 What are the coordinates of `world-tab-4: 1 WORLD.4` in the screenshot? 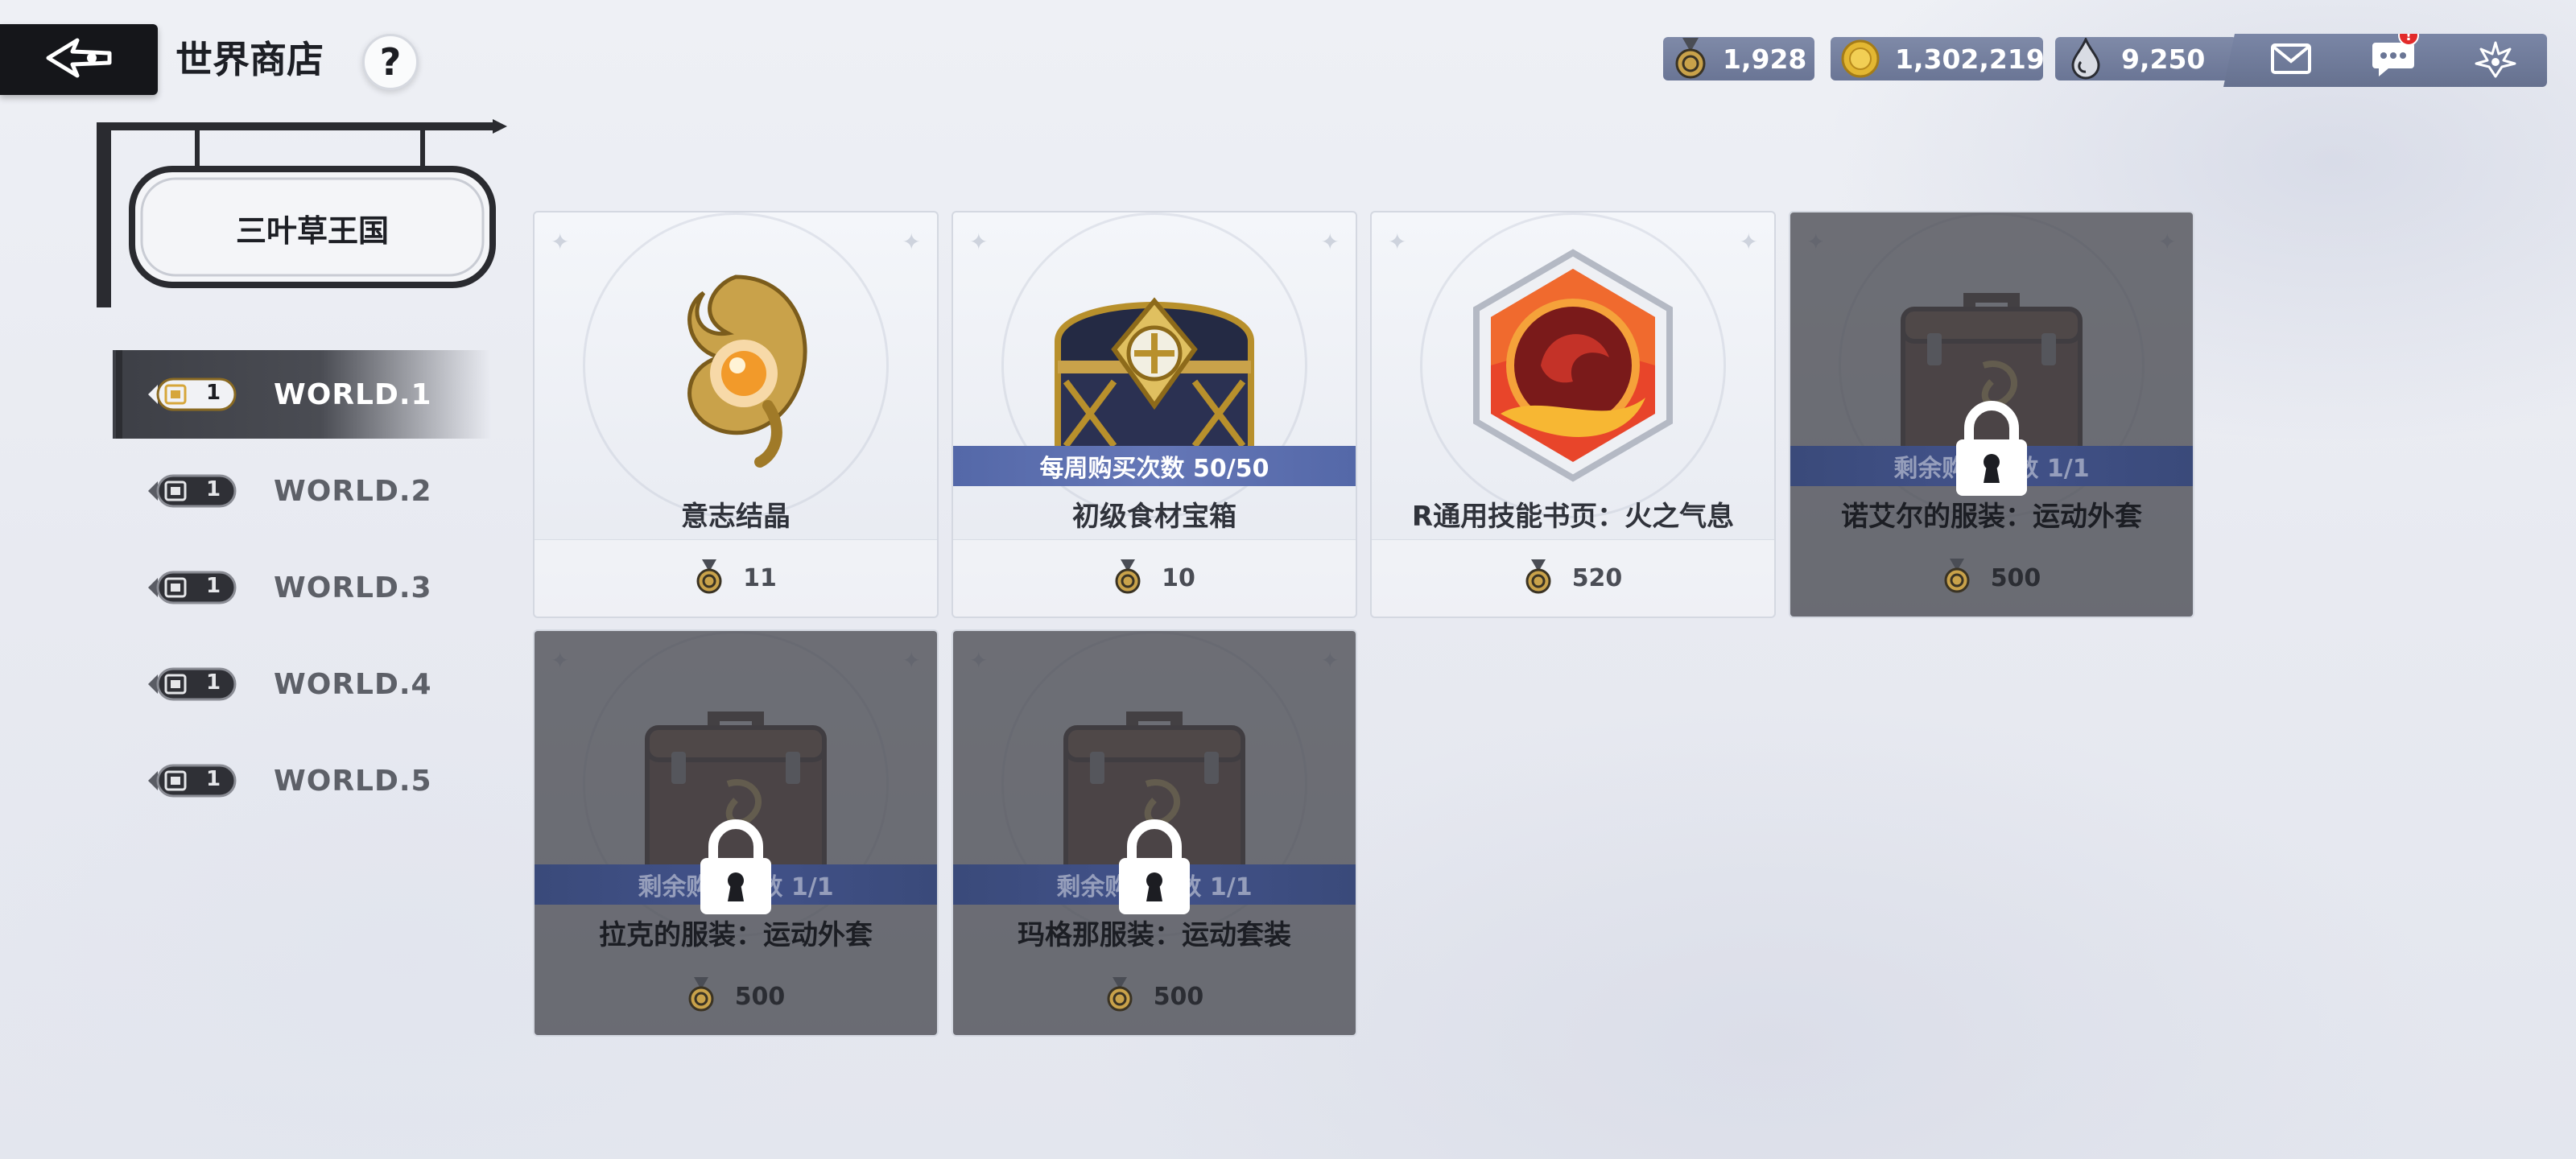 It's located at (302, 684).